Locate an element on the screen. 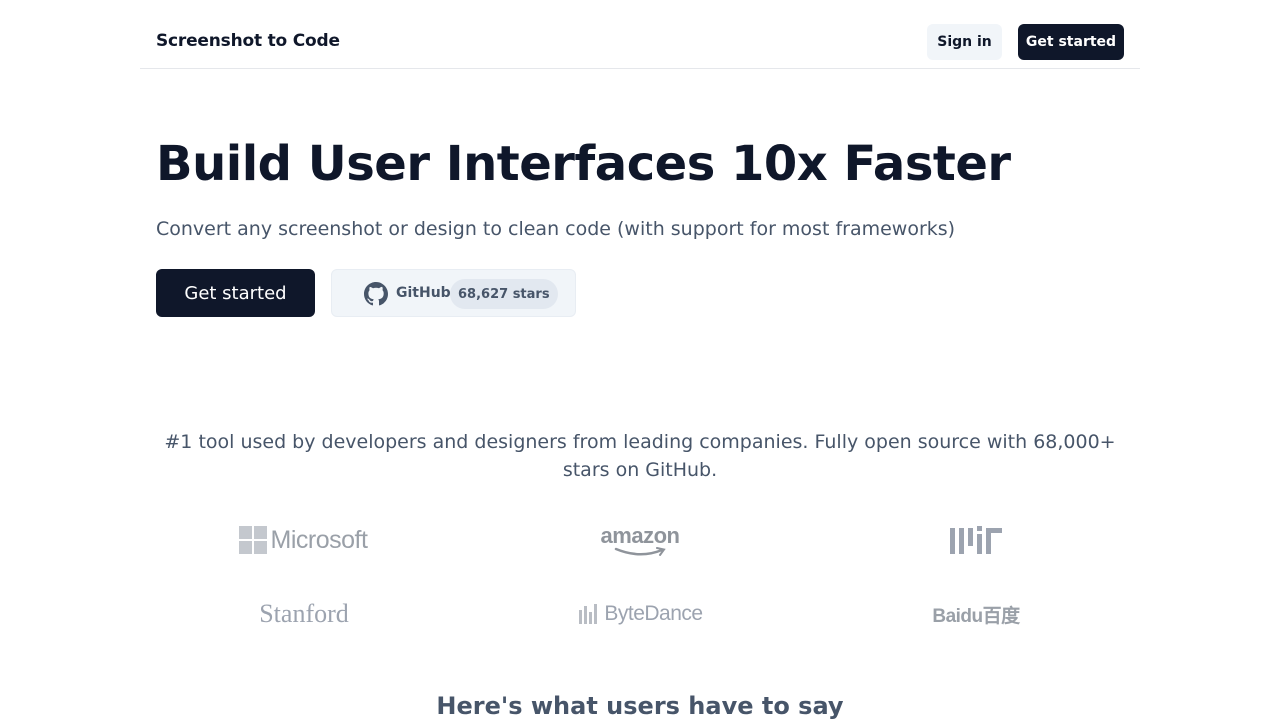 The width and height of the screenshot is (1280, 720). testimonials-heading: Here's what users have to say is located at coordinates (640, 706).